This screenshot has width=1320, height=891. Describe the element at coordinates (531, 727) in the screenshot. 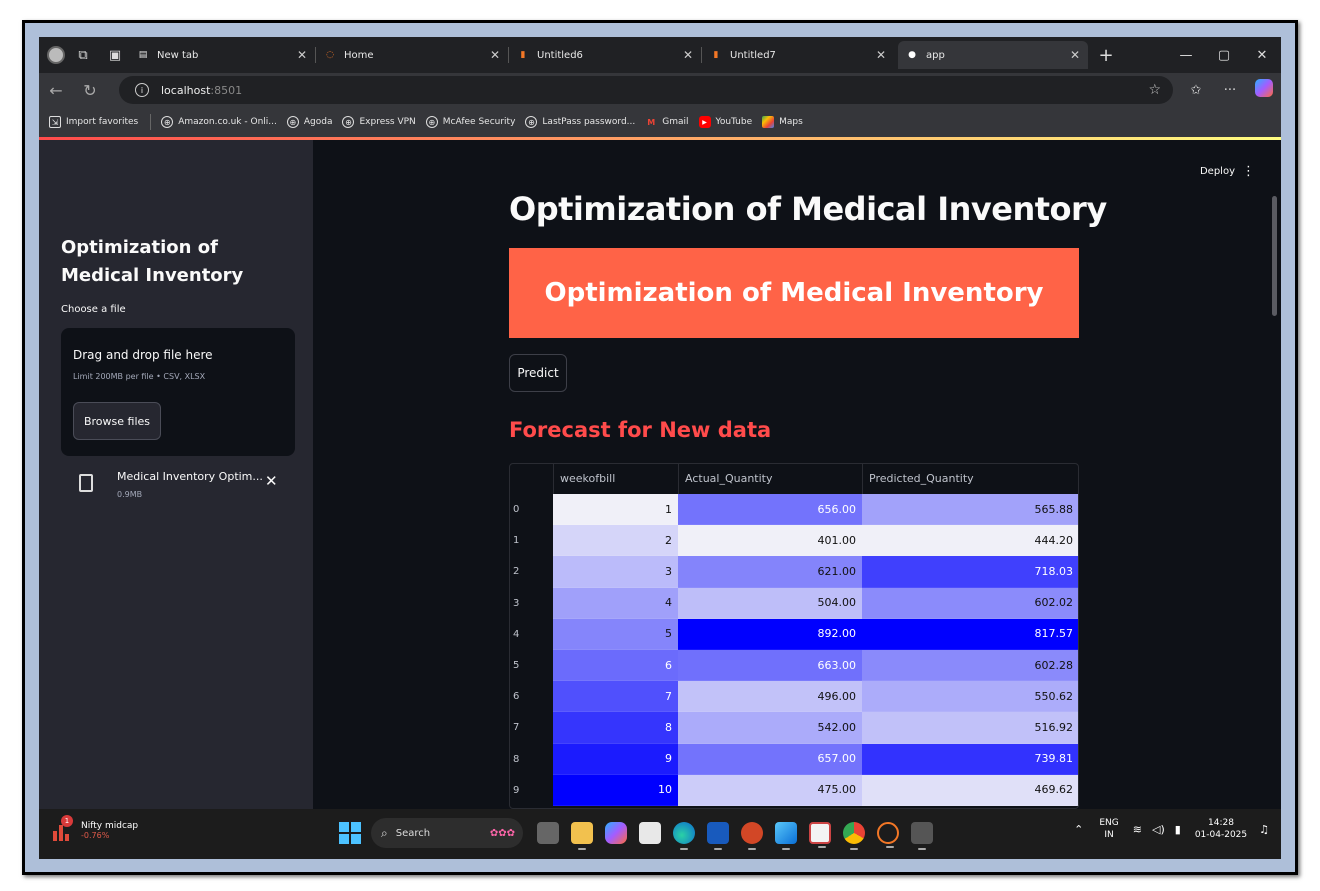

I see `row-index: 7` at that location.